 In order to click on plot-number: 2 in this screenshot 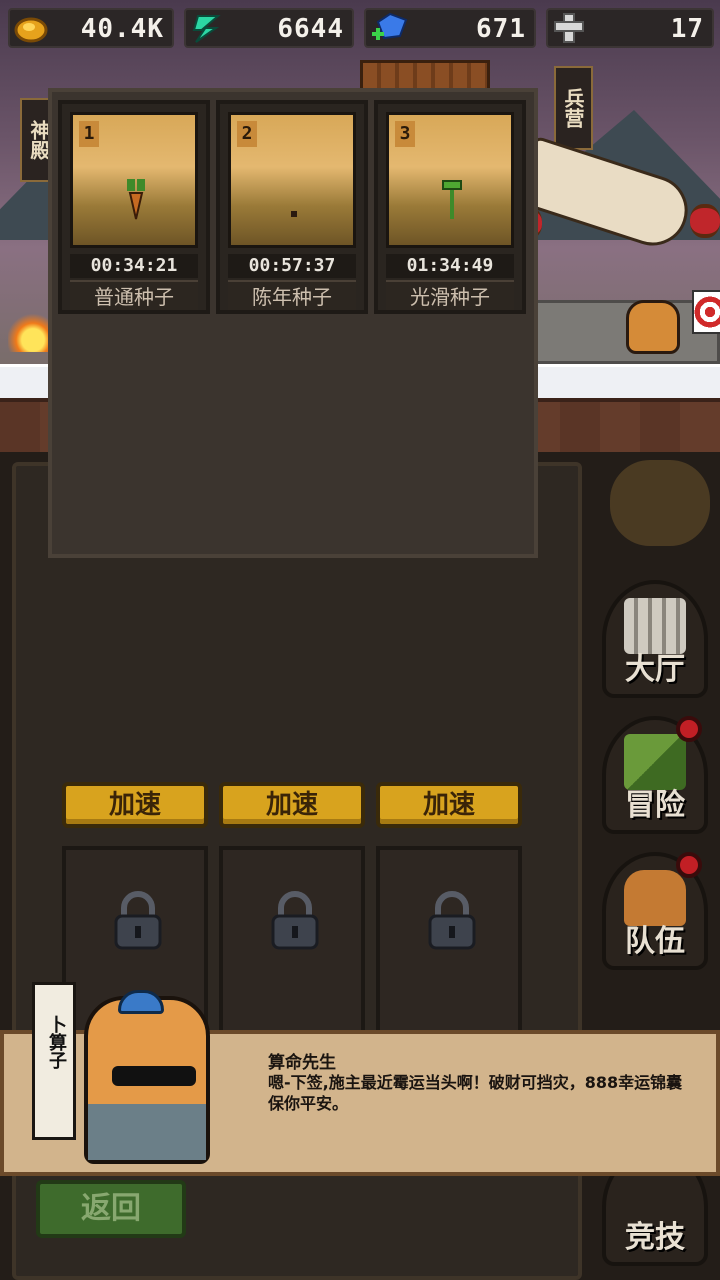, I will do `click(247, 134)`.